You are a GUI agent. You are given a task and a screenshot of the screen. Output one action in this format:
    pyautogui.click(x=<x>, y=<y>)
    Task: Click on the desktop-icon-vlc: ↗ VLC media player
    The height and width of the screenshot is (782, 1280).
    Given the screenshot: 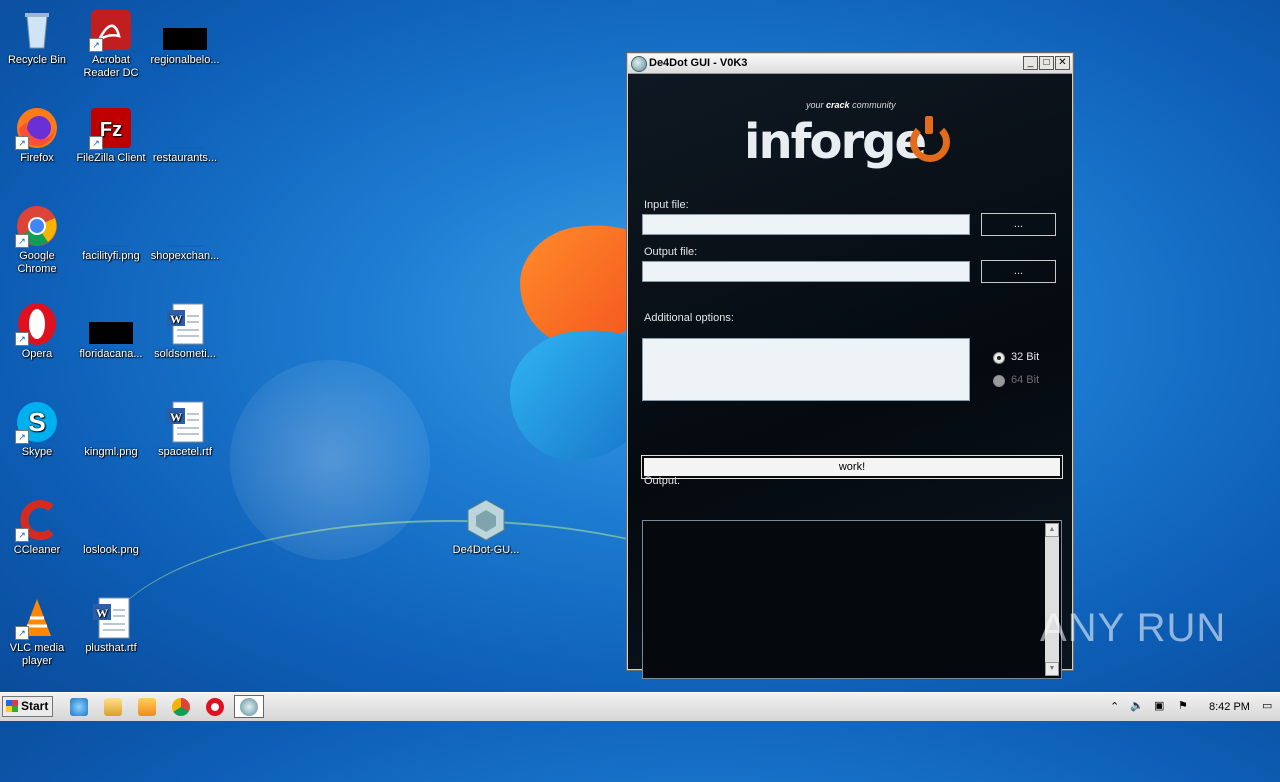 What is the action you would take?
    pyautogui.click(x=37, y=632)
    